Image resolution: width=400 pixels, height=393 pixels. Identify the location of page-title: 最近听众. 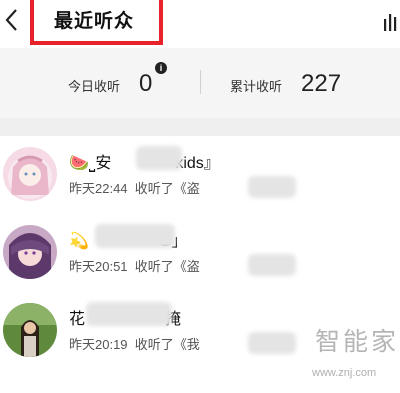
(94, 21).